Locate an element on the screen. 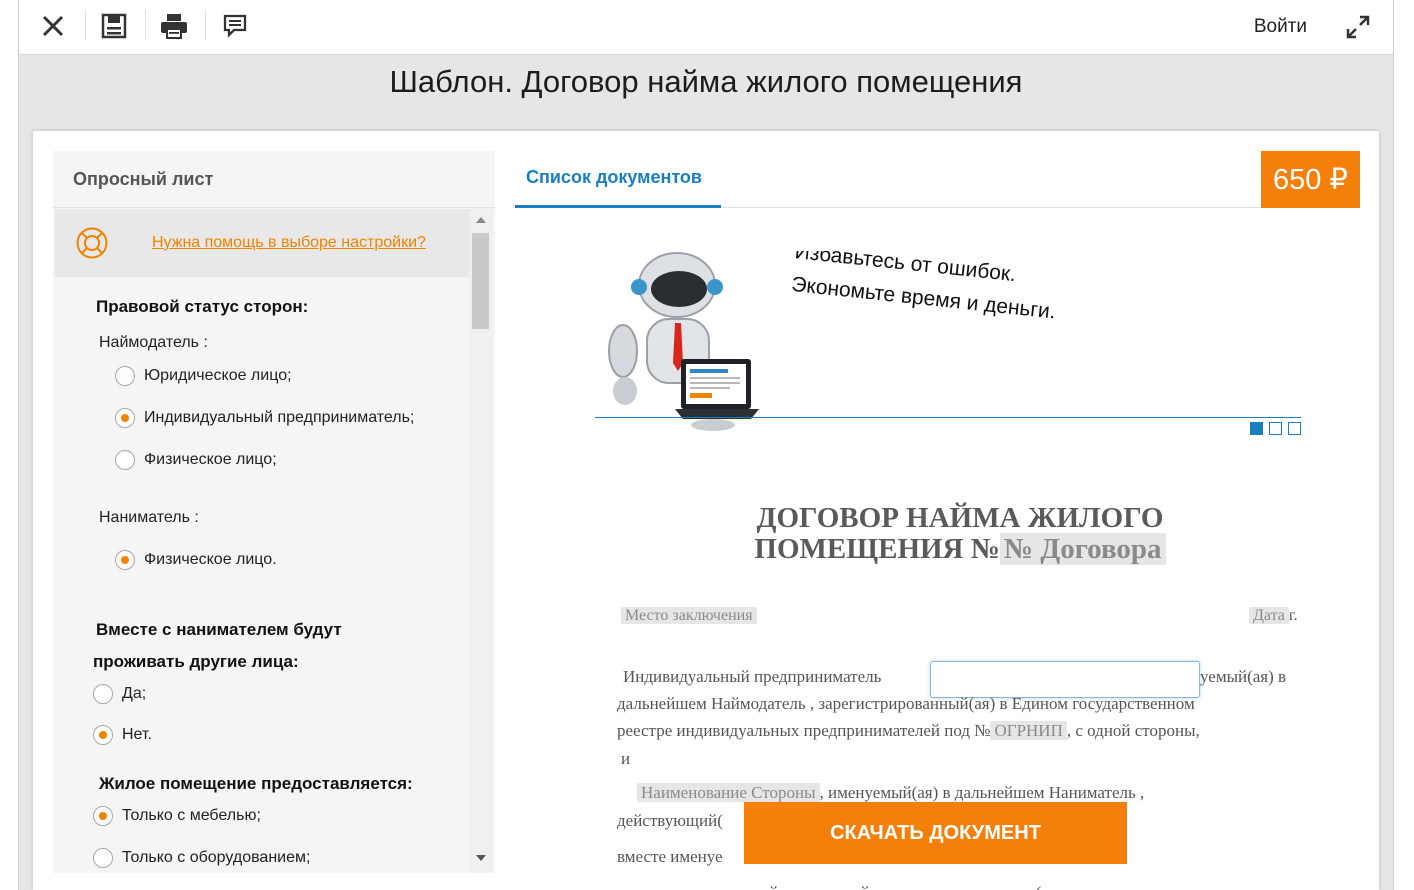 Image resolution: width=1414 pixels, height=890 pixels. document-title-line-2: ПОМЕЩЕНИЯ № № Договора is located at coordinates (960, 549).